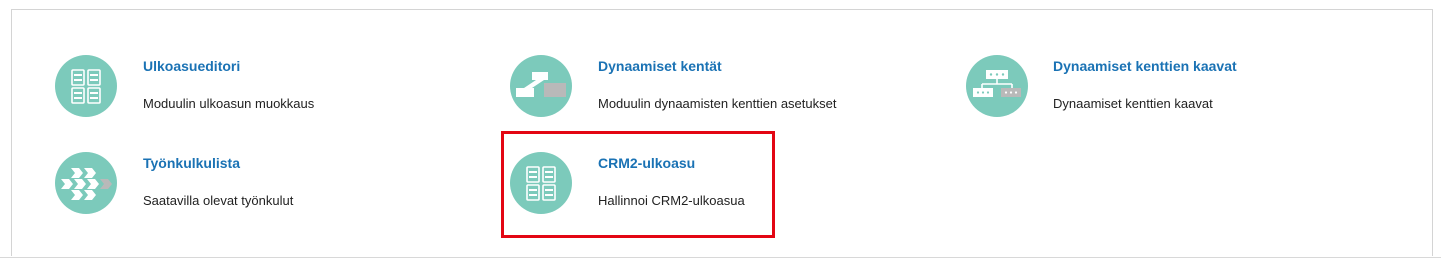 The height and width of the screenshot is (262, 1441). Describe the element at coordinates (717, 103) in the screenshot. I see `tool-description-dynamic-fields: Moduulin dynaamisten kenttien asetukset` at that location.